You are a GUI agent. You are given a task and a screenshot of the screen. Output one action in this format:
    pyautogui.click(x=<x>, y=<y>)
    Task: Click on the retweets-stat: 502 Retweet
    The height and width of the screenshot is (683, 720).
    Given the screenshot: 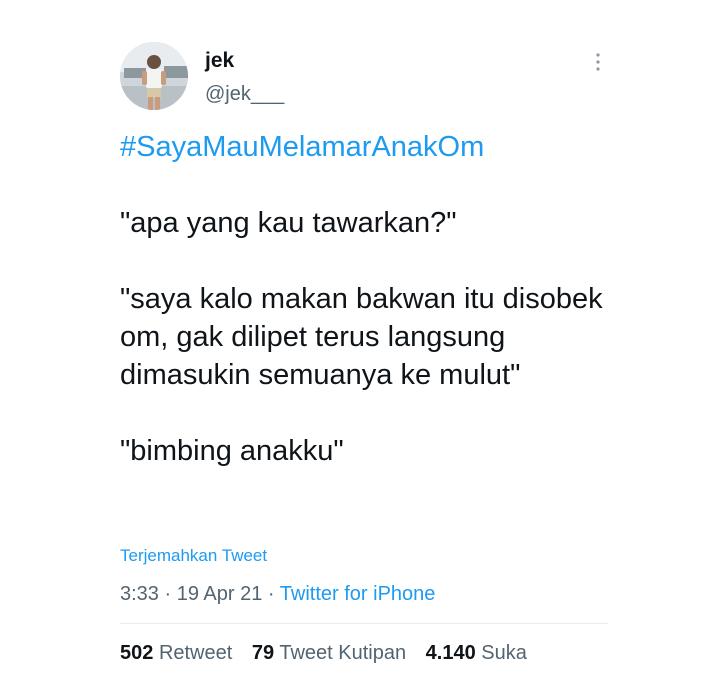 What is the action you would take?
    pyautogui.click(x=176, y=653)
    